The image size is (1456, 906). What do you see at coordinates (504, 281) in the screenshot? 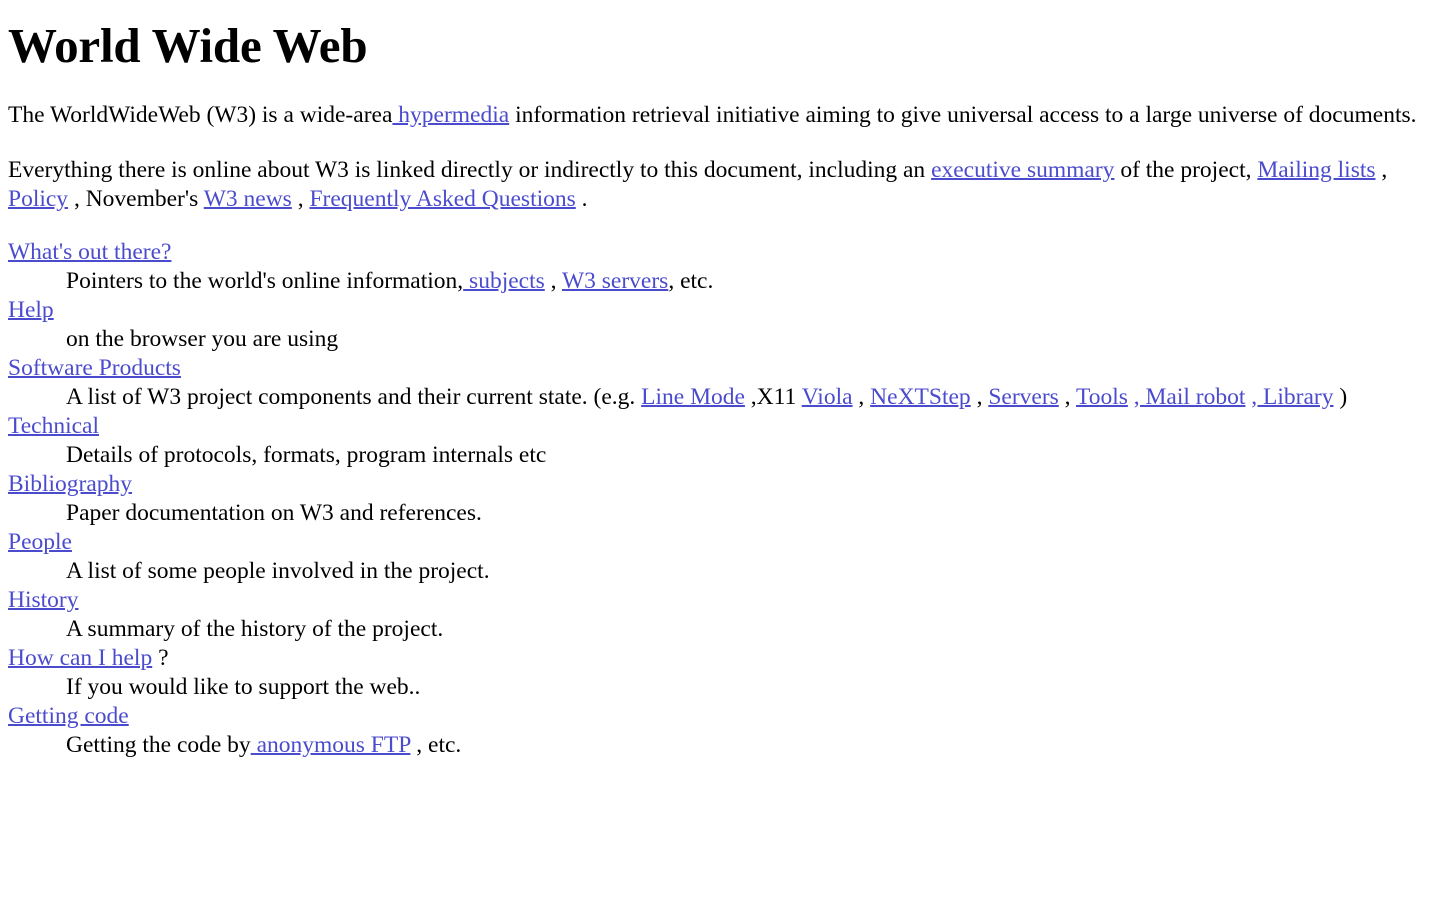
I see `link-subjects: subjects` at bounding box center [504, 281].